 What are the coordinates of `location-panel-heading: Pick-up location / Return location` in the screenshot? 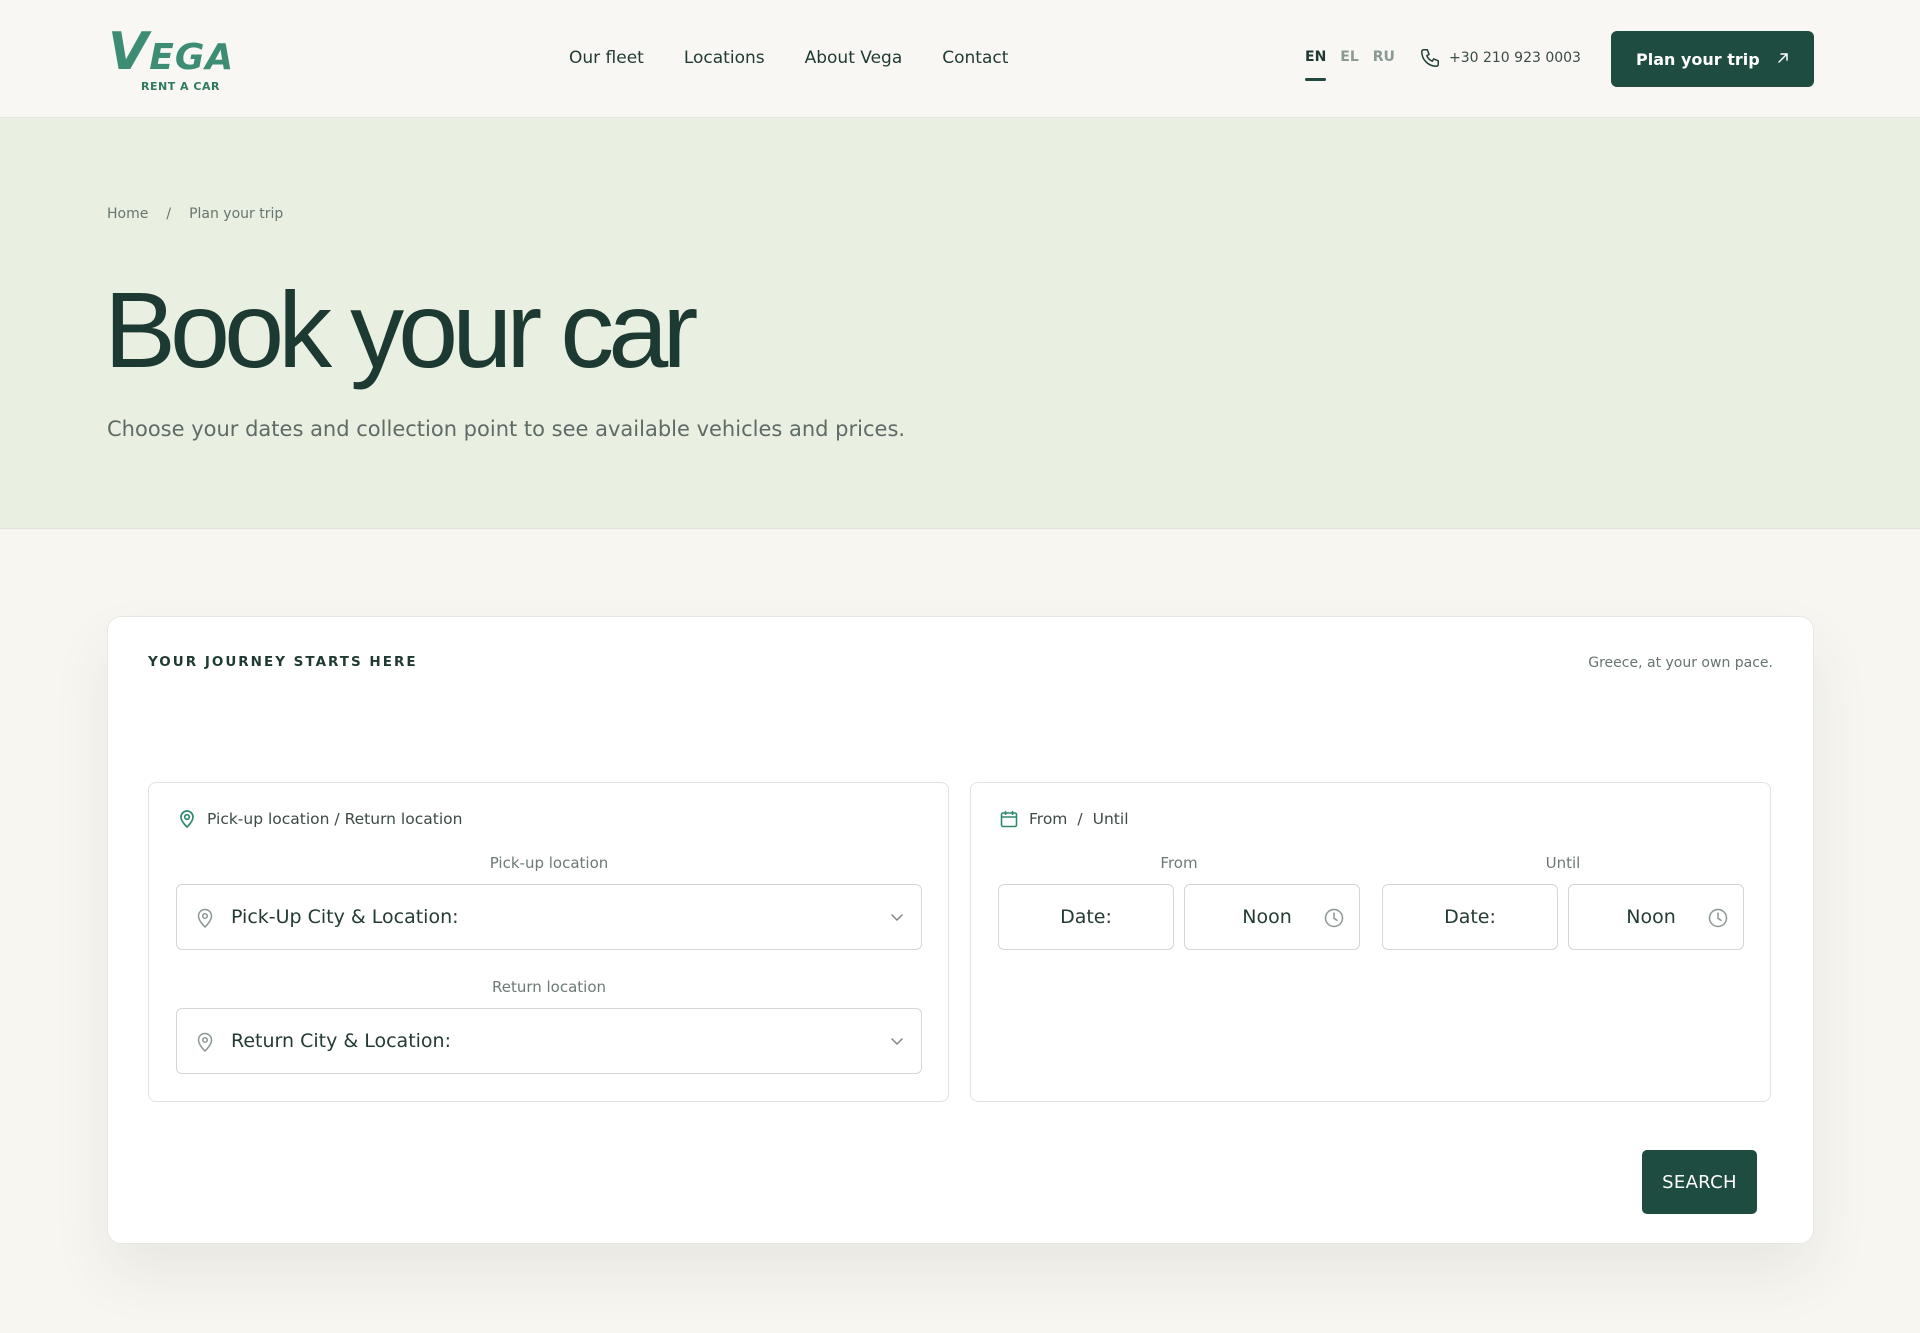 It's located at (319, 819).